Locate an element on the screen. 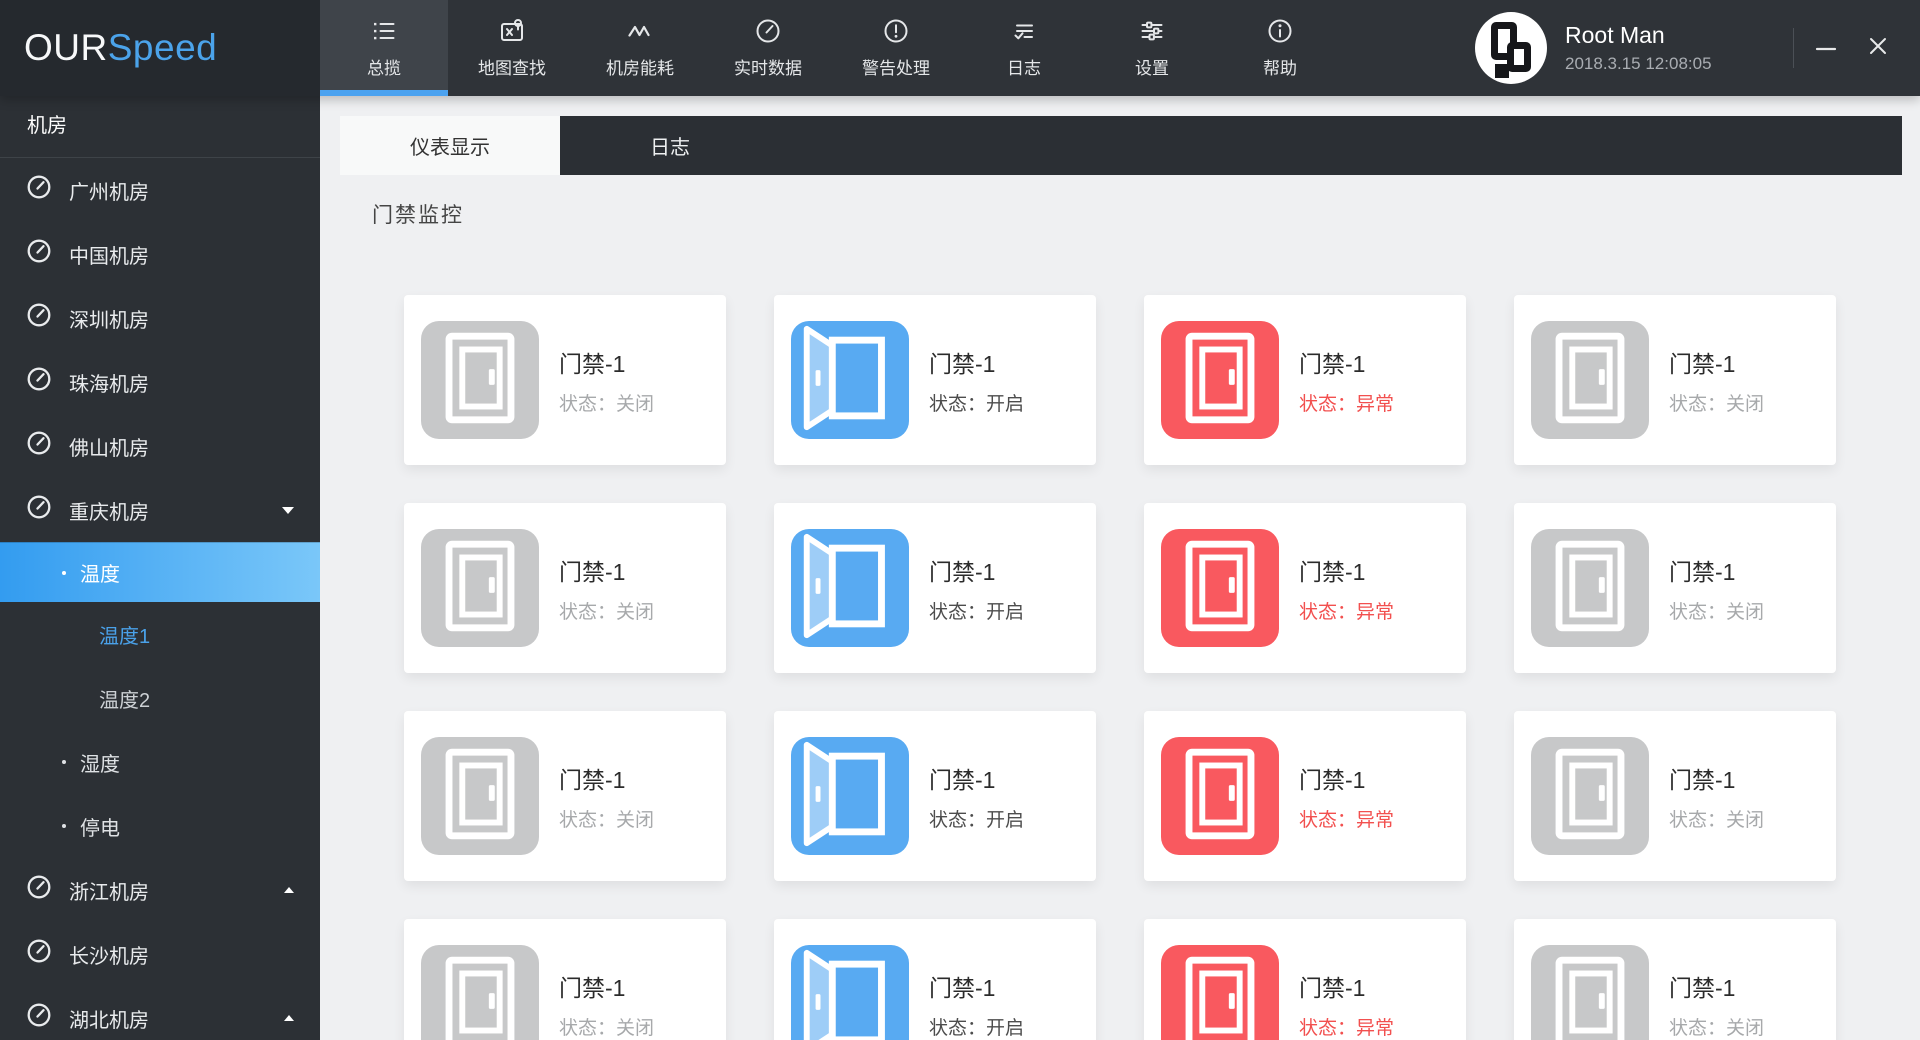  sidebar-item-power-outage: 停电 is located at coordinates (160, 826).